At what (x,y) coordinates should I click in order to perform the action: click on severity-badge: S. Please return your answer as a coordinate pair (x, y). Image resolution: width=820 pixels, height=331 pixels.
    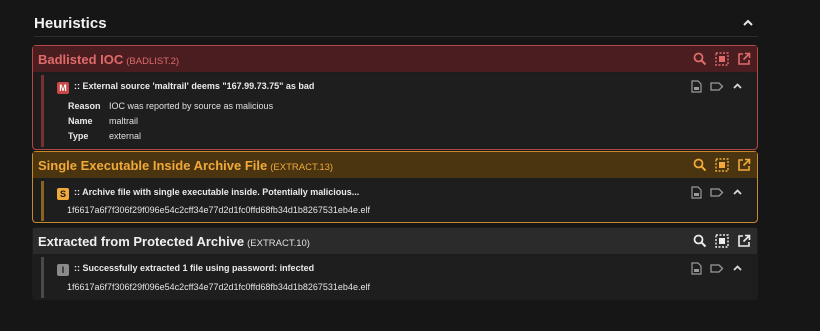
    Looking at the image, I should click on (63, 194).